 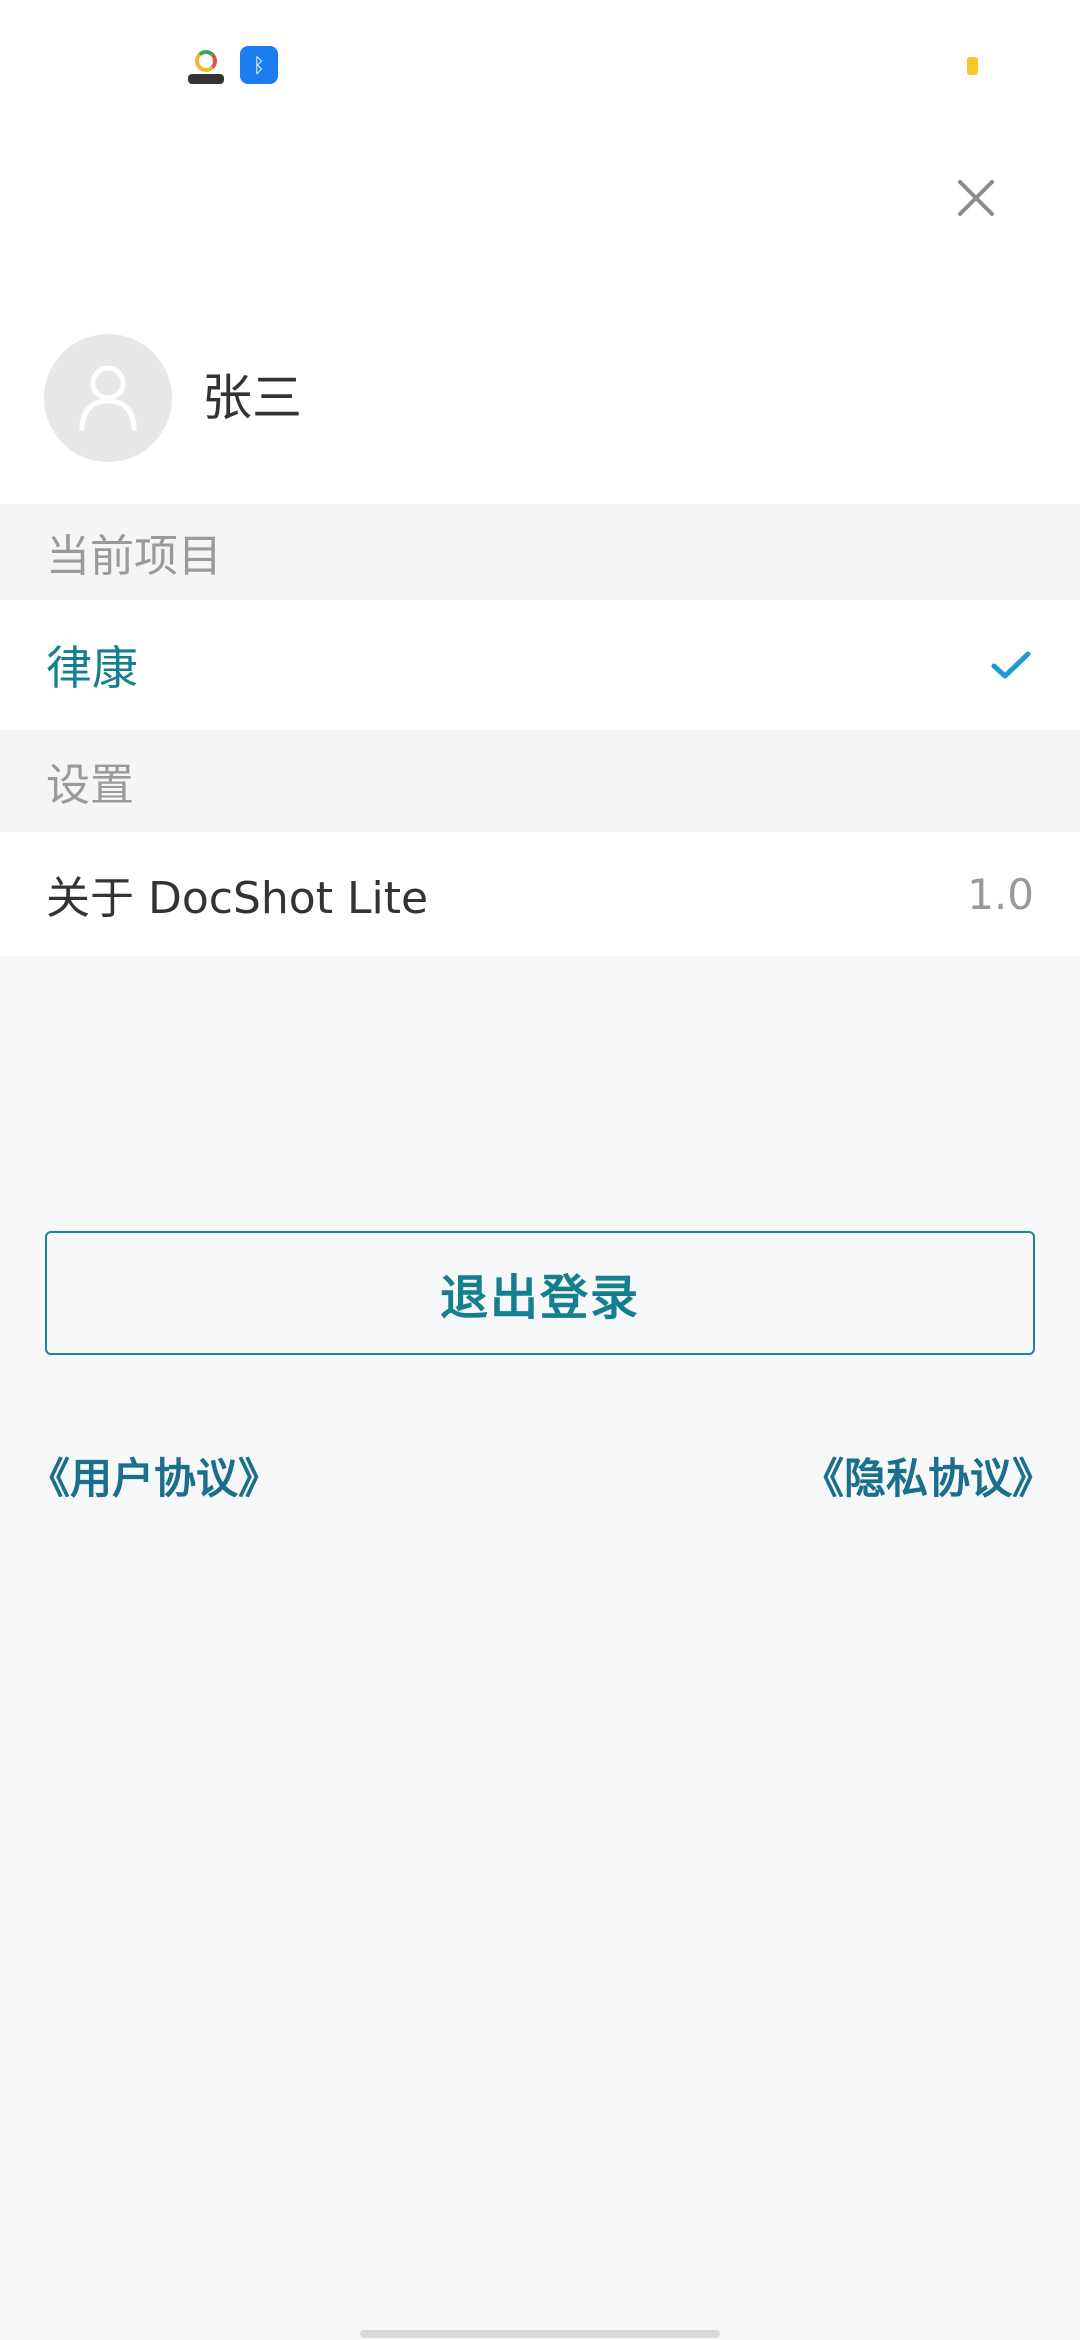 What do you see at coordinates (540, 781) in the screenshot?
I see `section-header-settings: 设置` at bounding box center [540, 781].